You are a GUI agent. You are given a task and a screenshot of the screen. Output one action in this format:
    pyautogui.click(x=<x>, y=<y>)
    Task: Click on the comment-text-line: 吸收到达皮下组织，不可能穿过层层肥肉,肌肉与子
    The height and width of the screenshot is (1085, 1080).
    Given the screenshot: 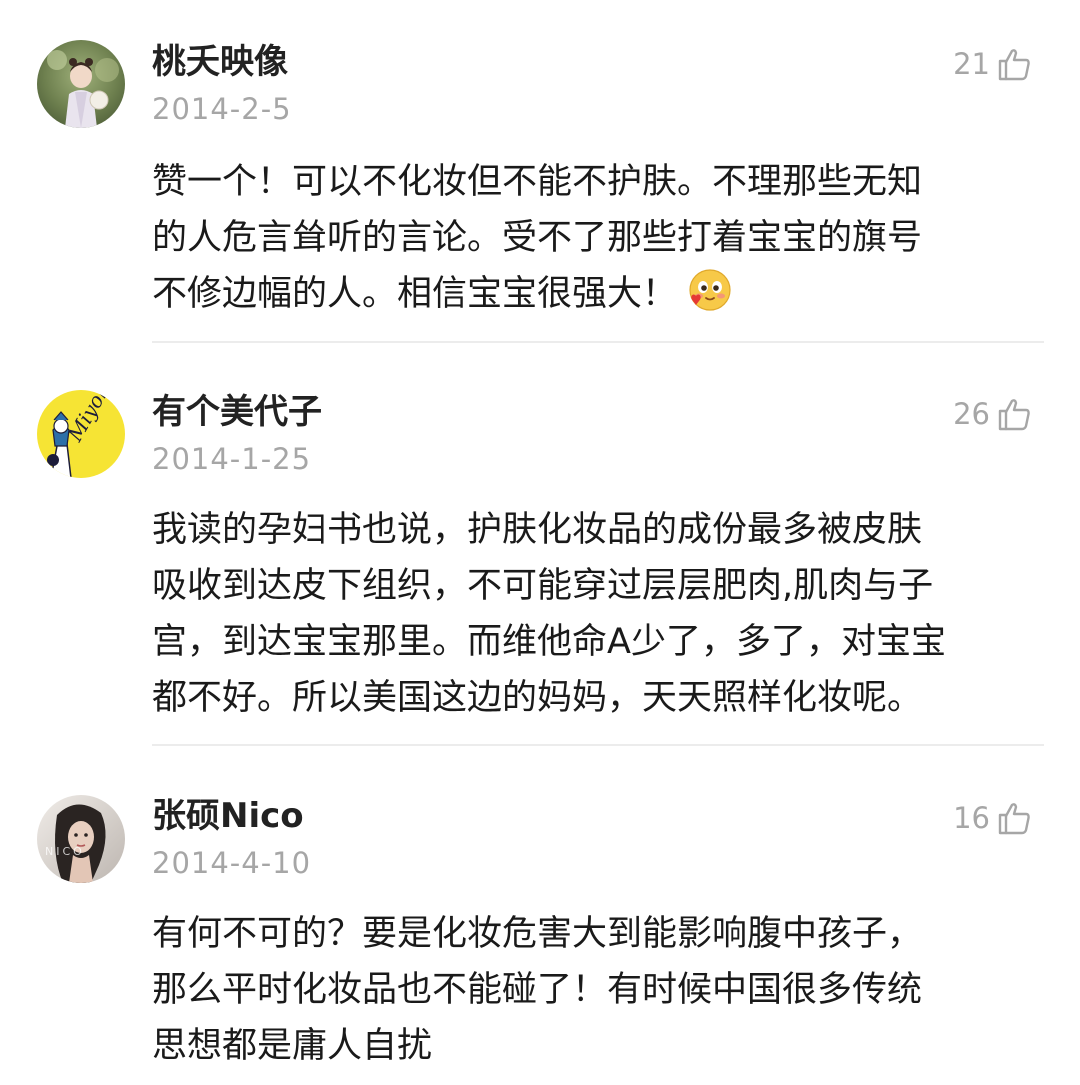 What is the action you would take?
    pyautogui.click(x=543, y=586)
    